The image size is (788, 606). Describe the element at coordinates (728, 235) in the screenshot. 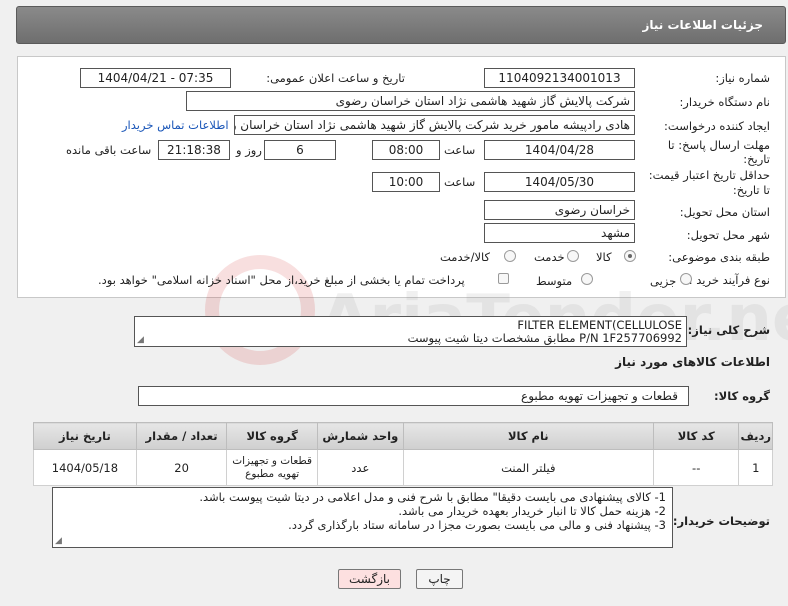

I see `delivery-city-label: شهر محل تحویل:` at that location.